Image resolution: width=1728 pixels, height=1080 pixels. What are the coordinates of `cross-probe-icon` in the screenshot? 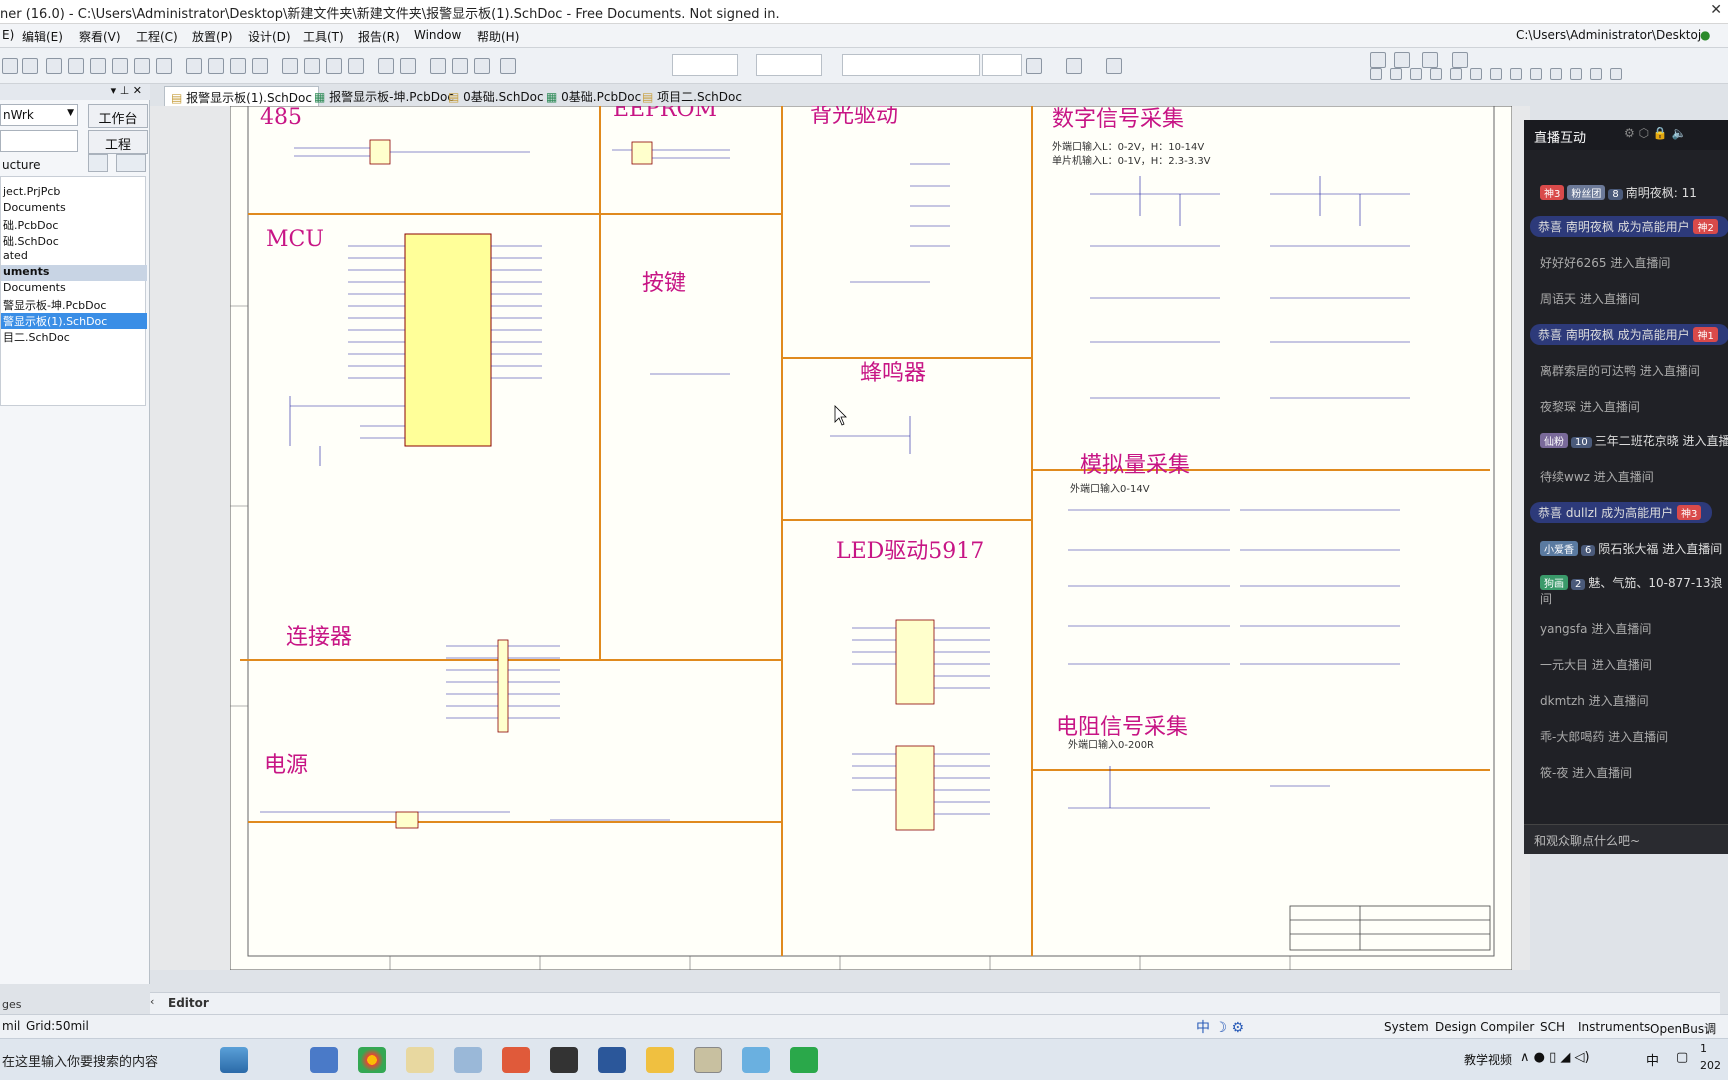 It's located at (334, 66).